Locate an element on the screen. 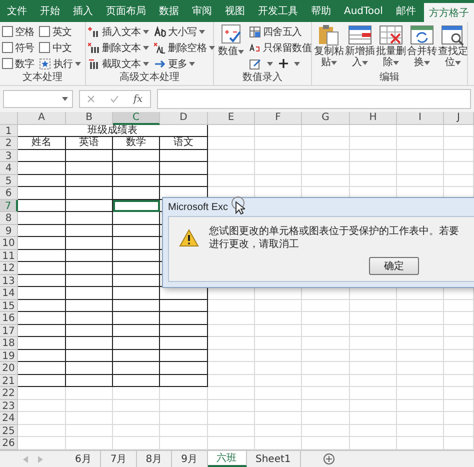 The image size is (474, 467). row-header: 11 is located at coordinates (9, 256).